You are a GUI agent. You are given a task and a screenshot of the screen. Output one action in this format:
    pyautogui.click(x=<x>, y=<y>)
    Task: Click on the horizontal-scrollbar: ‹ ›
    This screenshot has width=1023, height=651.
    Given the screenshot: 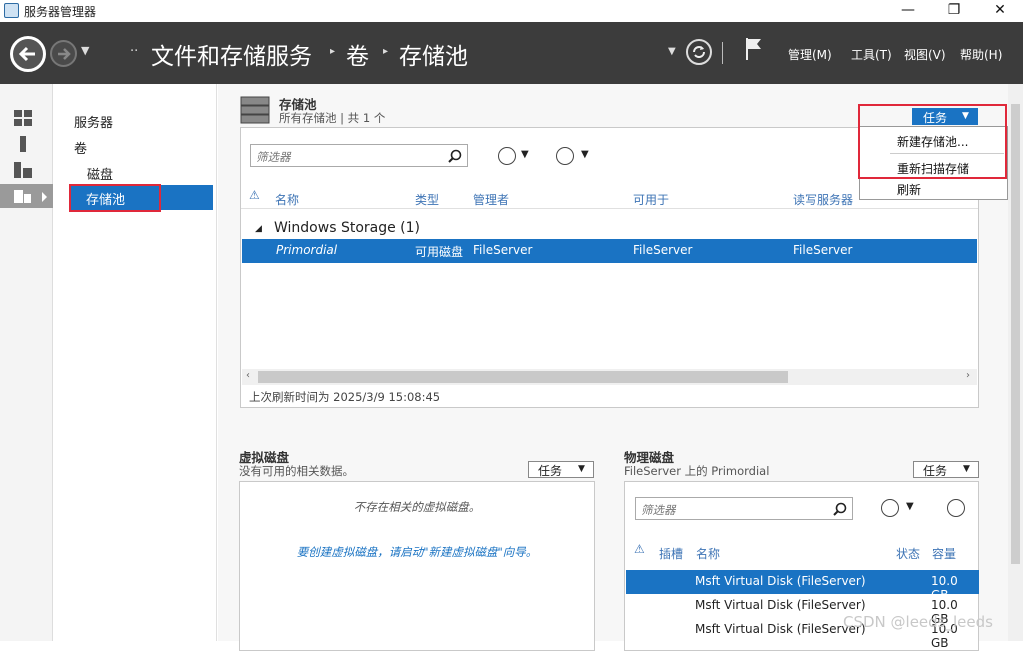 What is the action you would take?
    pyautogui.click(x=609, y=377)
    